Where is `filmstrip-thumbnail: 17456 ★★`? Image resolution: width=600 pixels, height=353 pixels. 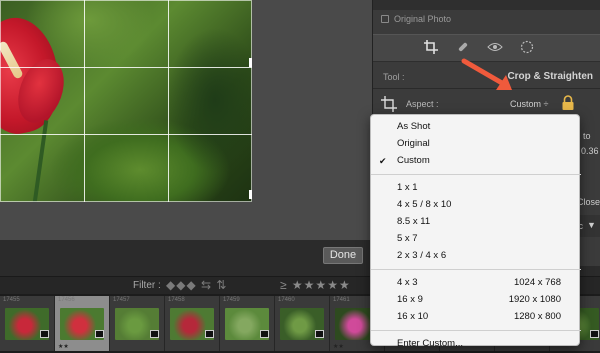
filmstrip-thumbnail: 17456 ★★ is located at coordinates (82, 323).